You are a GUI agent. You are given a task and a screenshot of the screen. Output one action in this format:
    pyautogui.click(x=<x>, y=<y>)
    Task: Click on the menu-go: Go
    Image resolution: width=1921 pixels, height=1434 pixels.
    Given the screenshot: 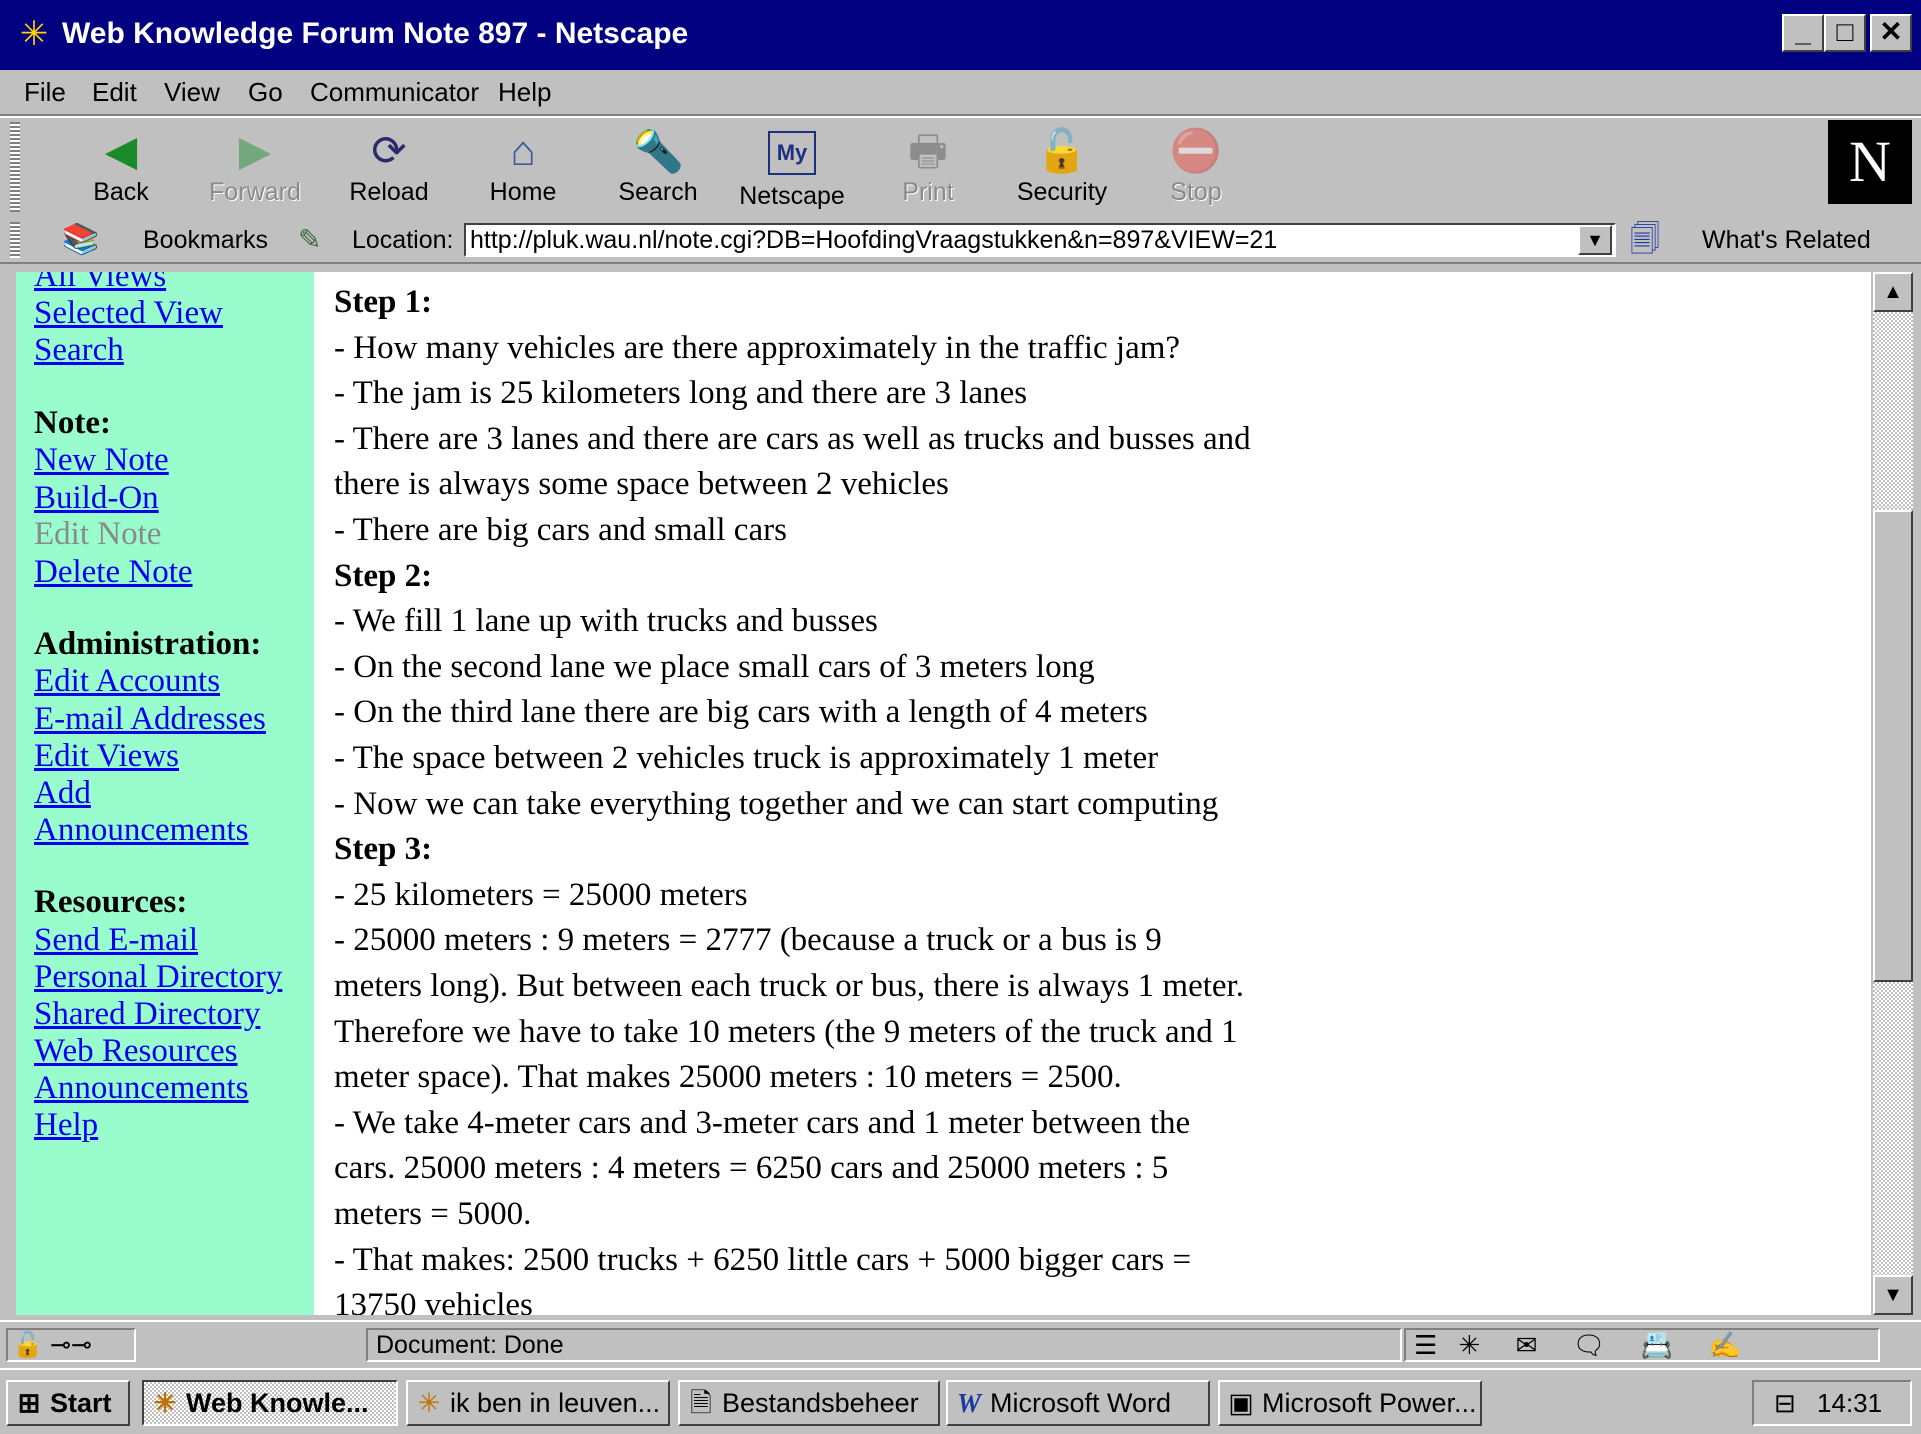 What is the action you would take?
    pyautogui.click(x=265, y=92)
    